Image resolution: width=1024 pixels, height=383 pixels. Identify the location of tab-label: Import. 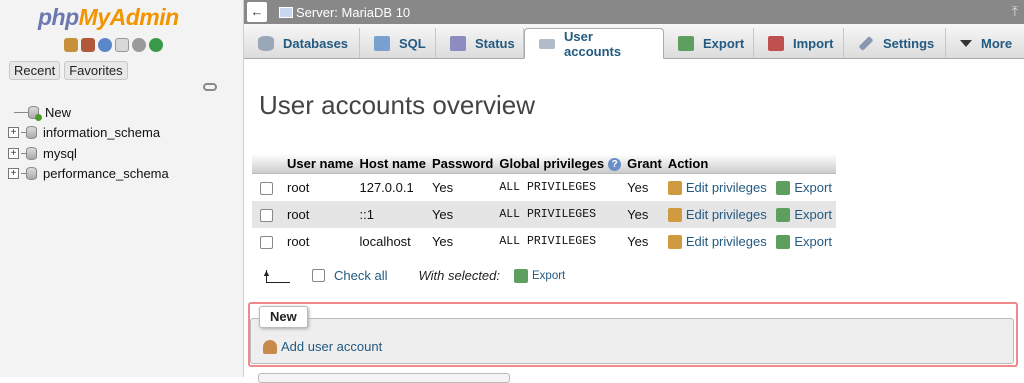
(813, 43).